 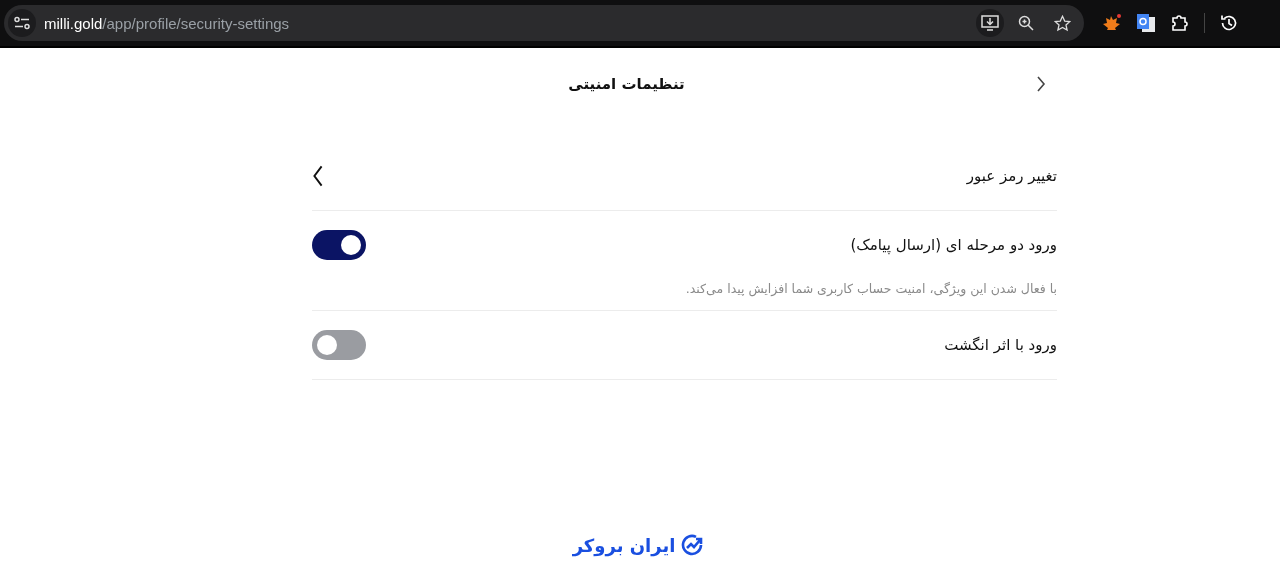 What do you see at coordinates (1000, 345) in the screenshot?
I see `setting-label: ورود با اثر انگشت` at bounding box center [1000, 345].